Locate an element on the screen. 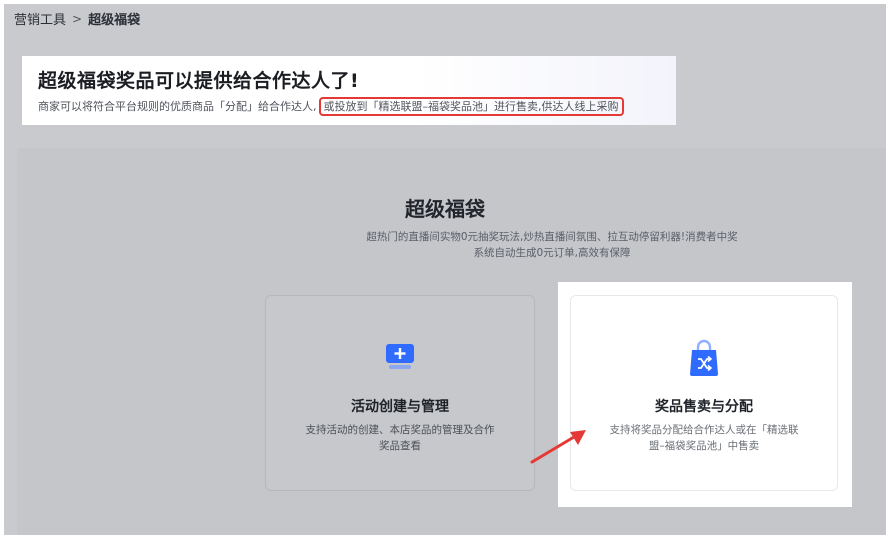  product-desc-line2: 系统自动生成0元订单,高效有保障 is located at coordinates (552, 253).